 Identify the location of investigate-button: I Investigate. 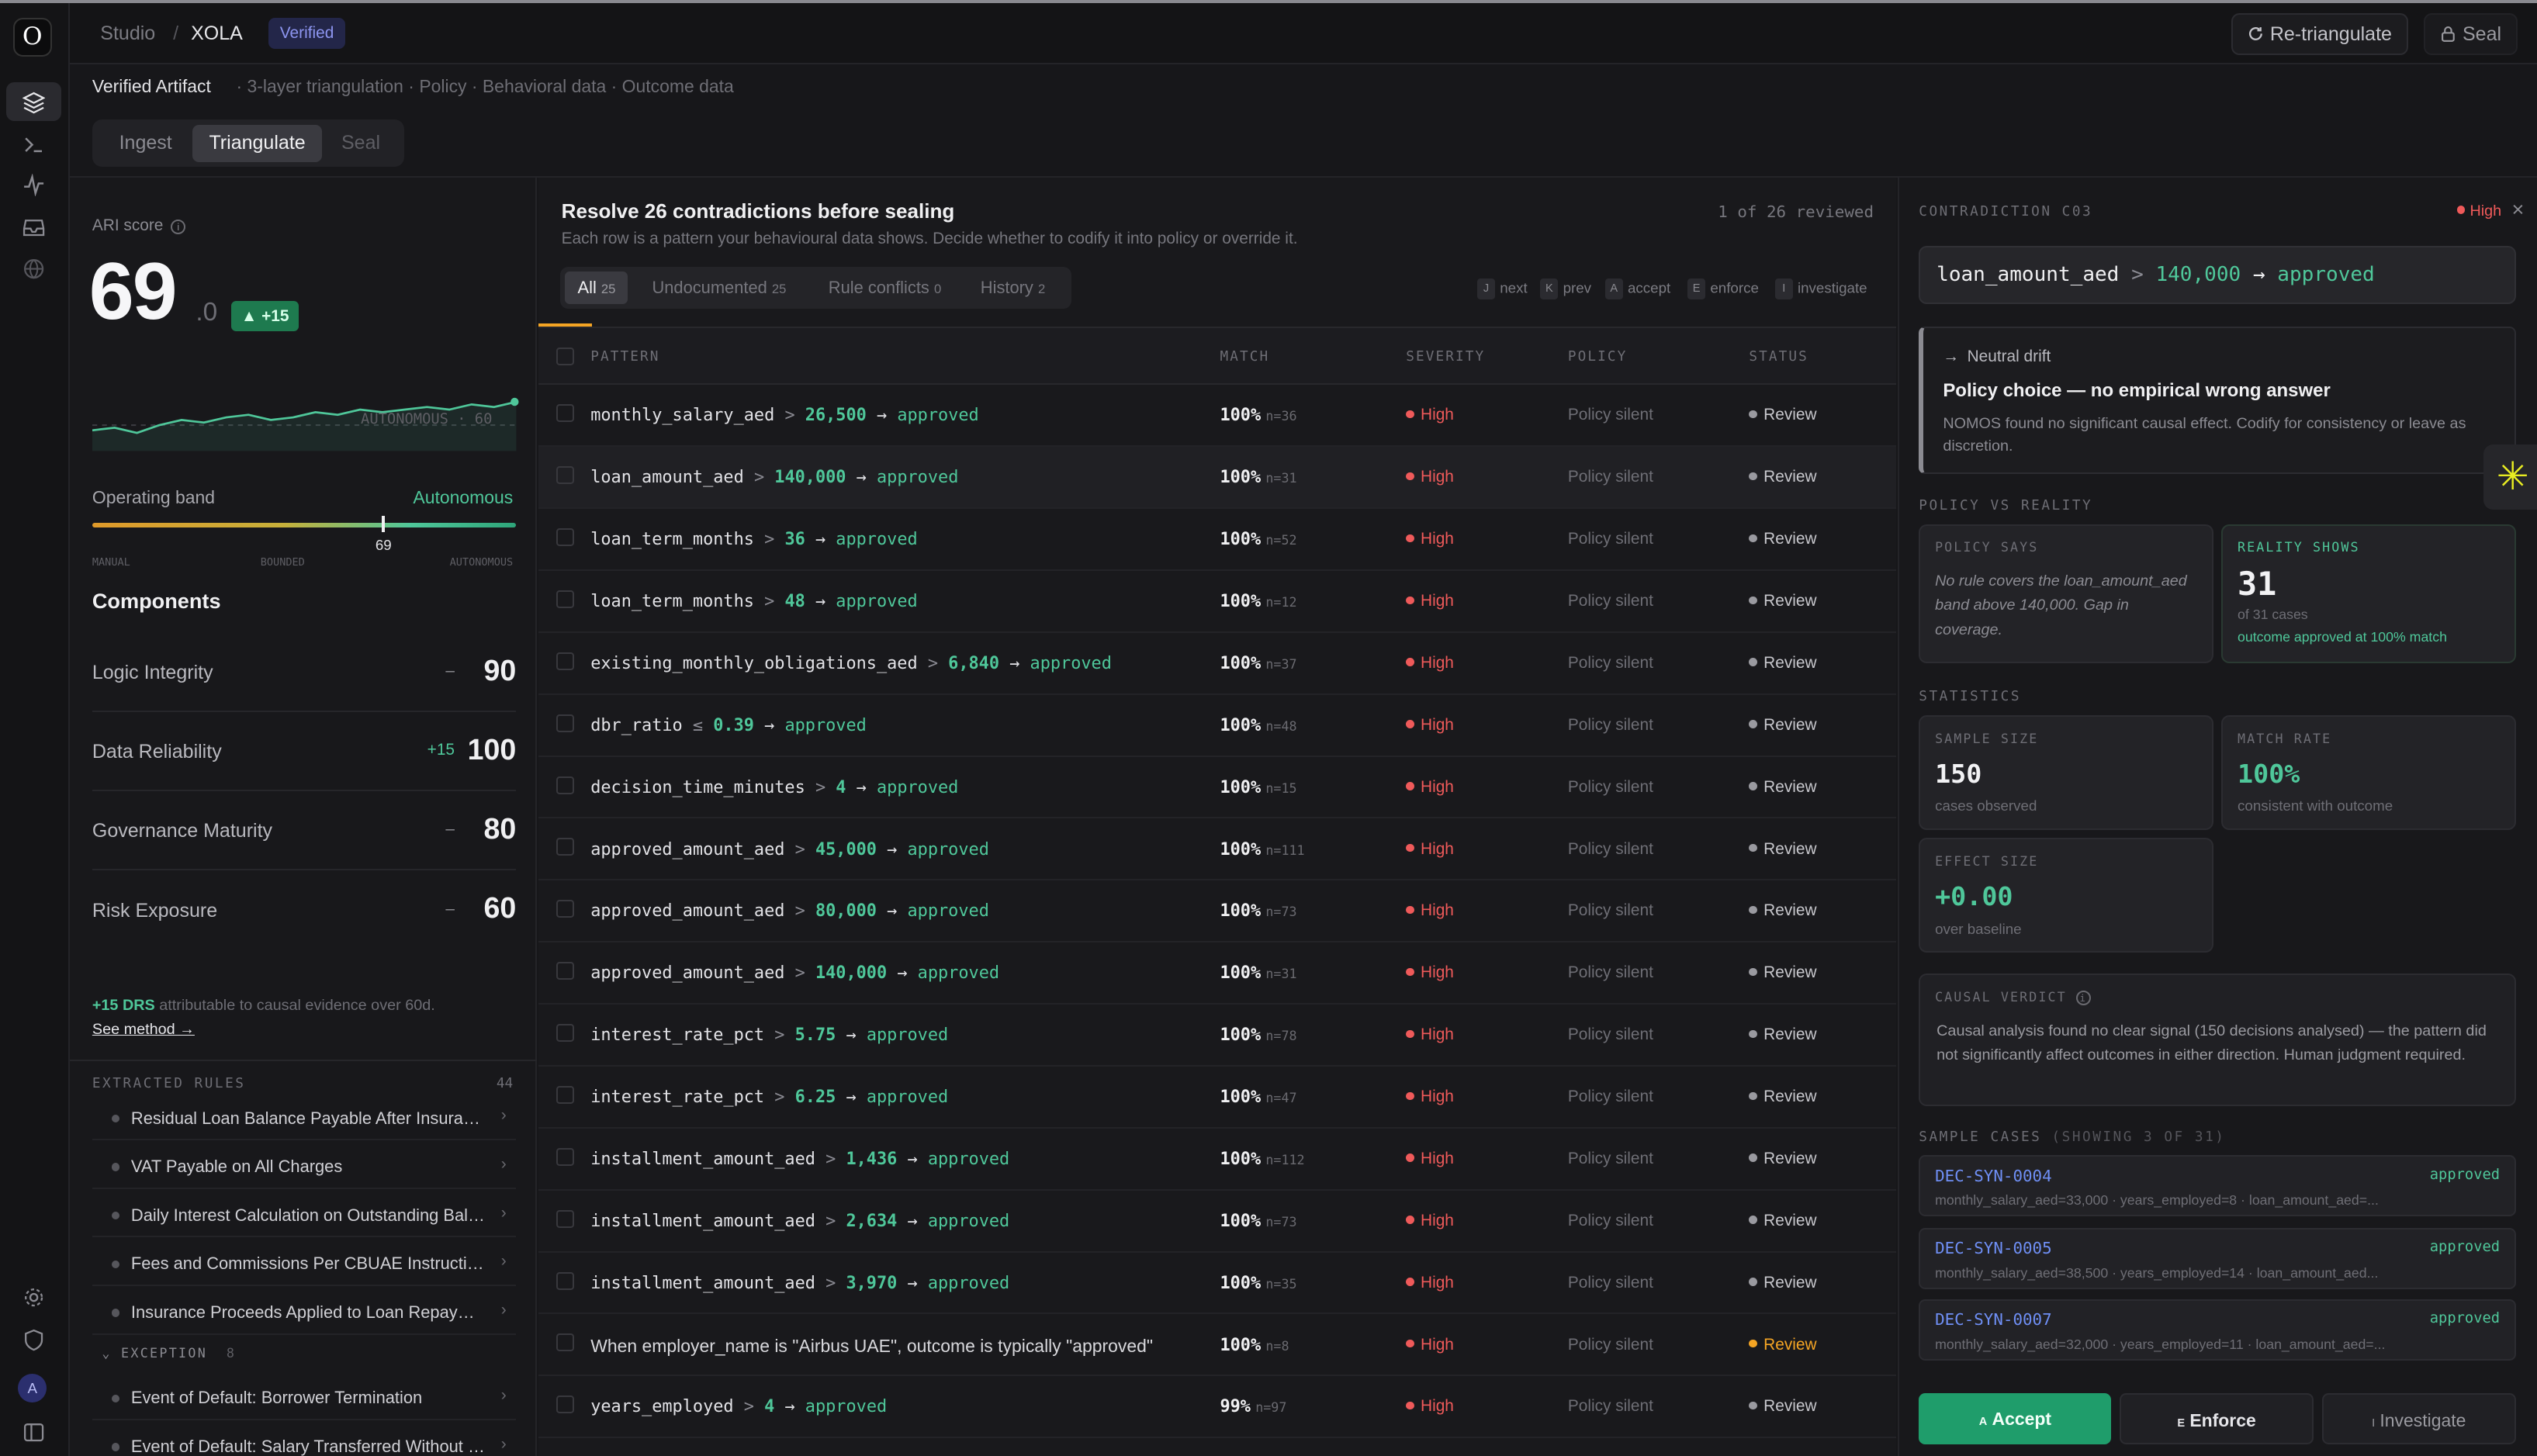
(2418, 1418).